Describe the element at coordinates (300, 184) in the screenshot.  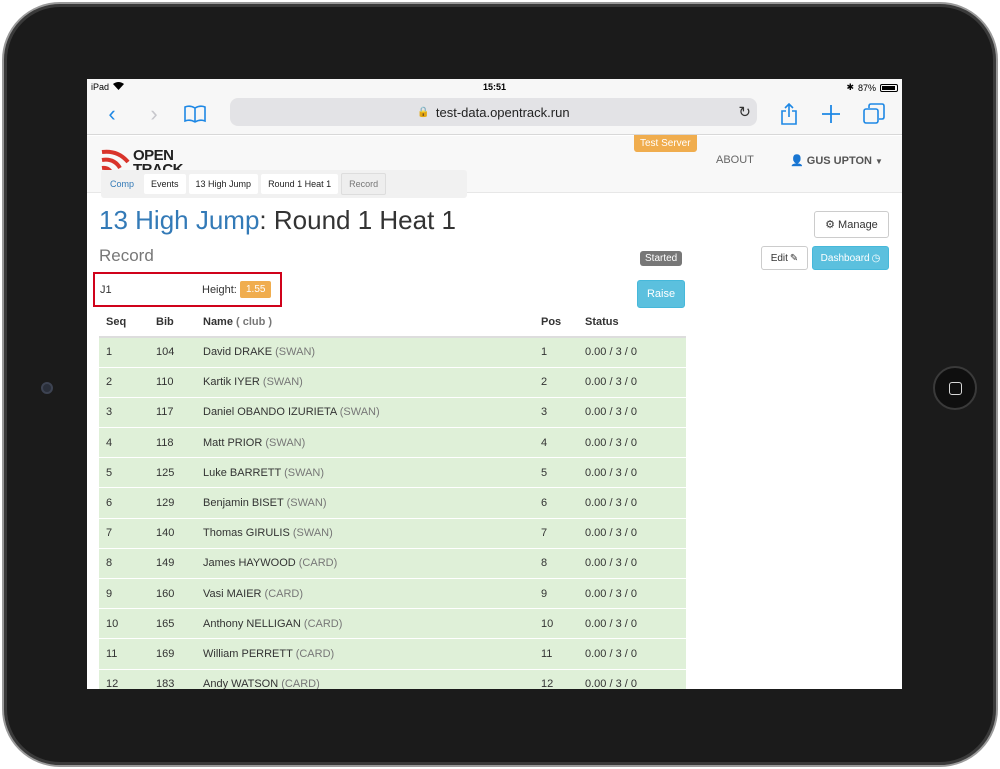
I see `breadcrumb-round: Round 1 Heat 1` at that location.